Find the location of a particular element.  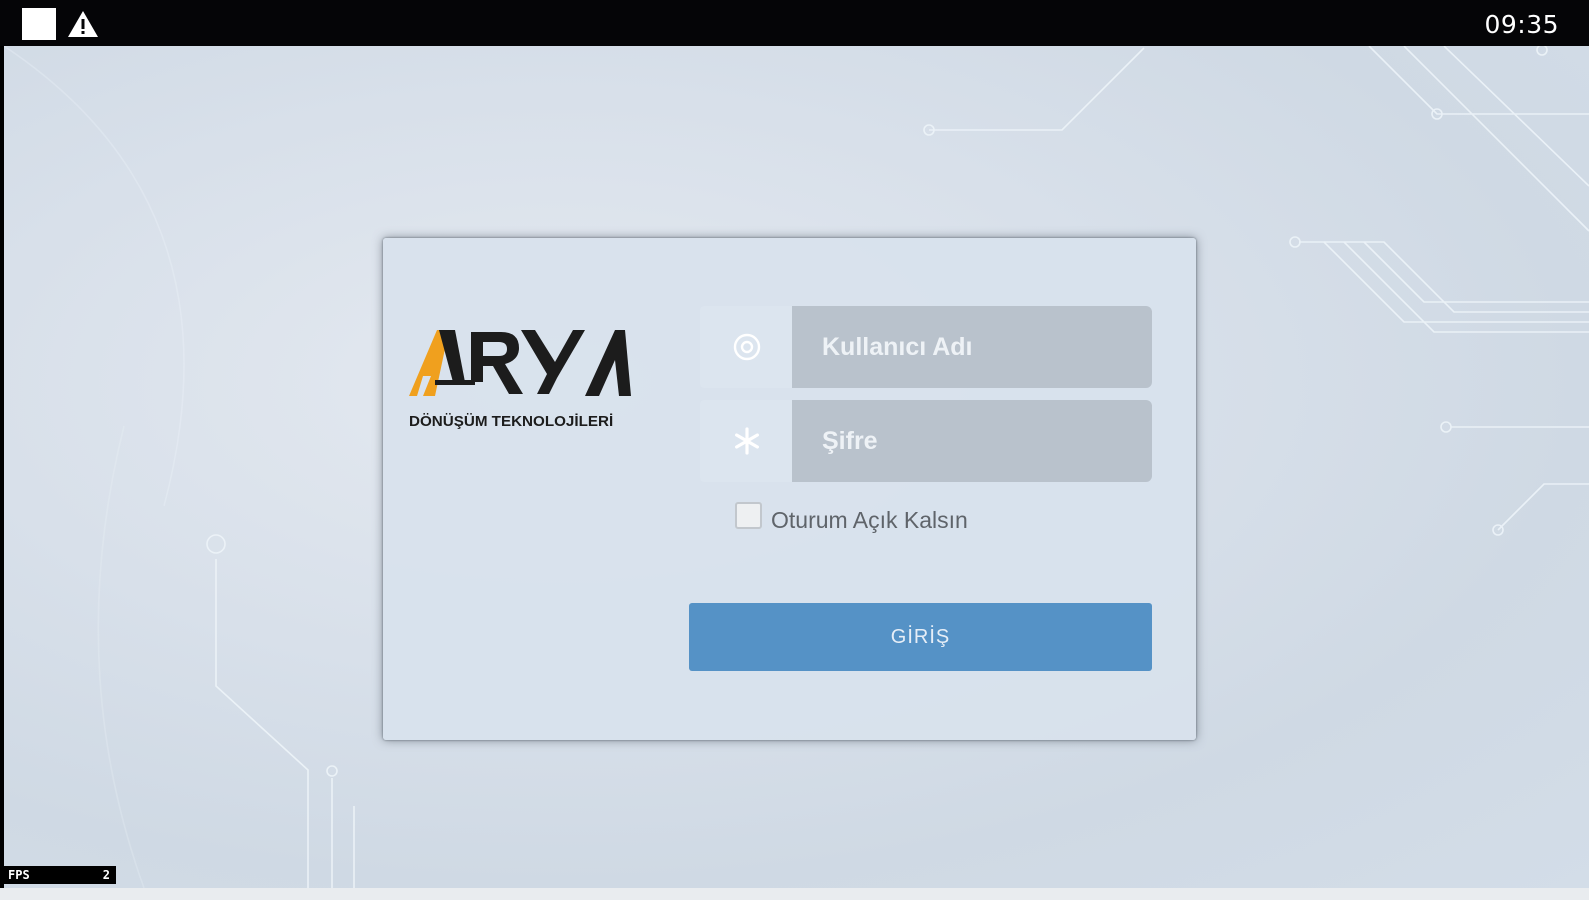

asterisk-icon is located at coordinates (746, 441).